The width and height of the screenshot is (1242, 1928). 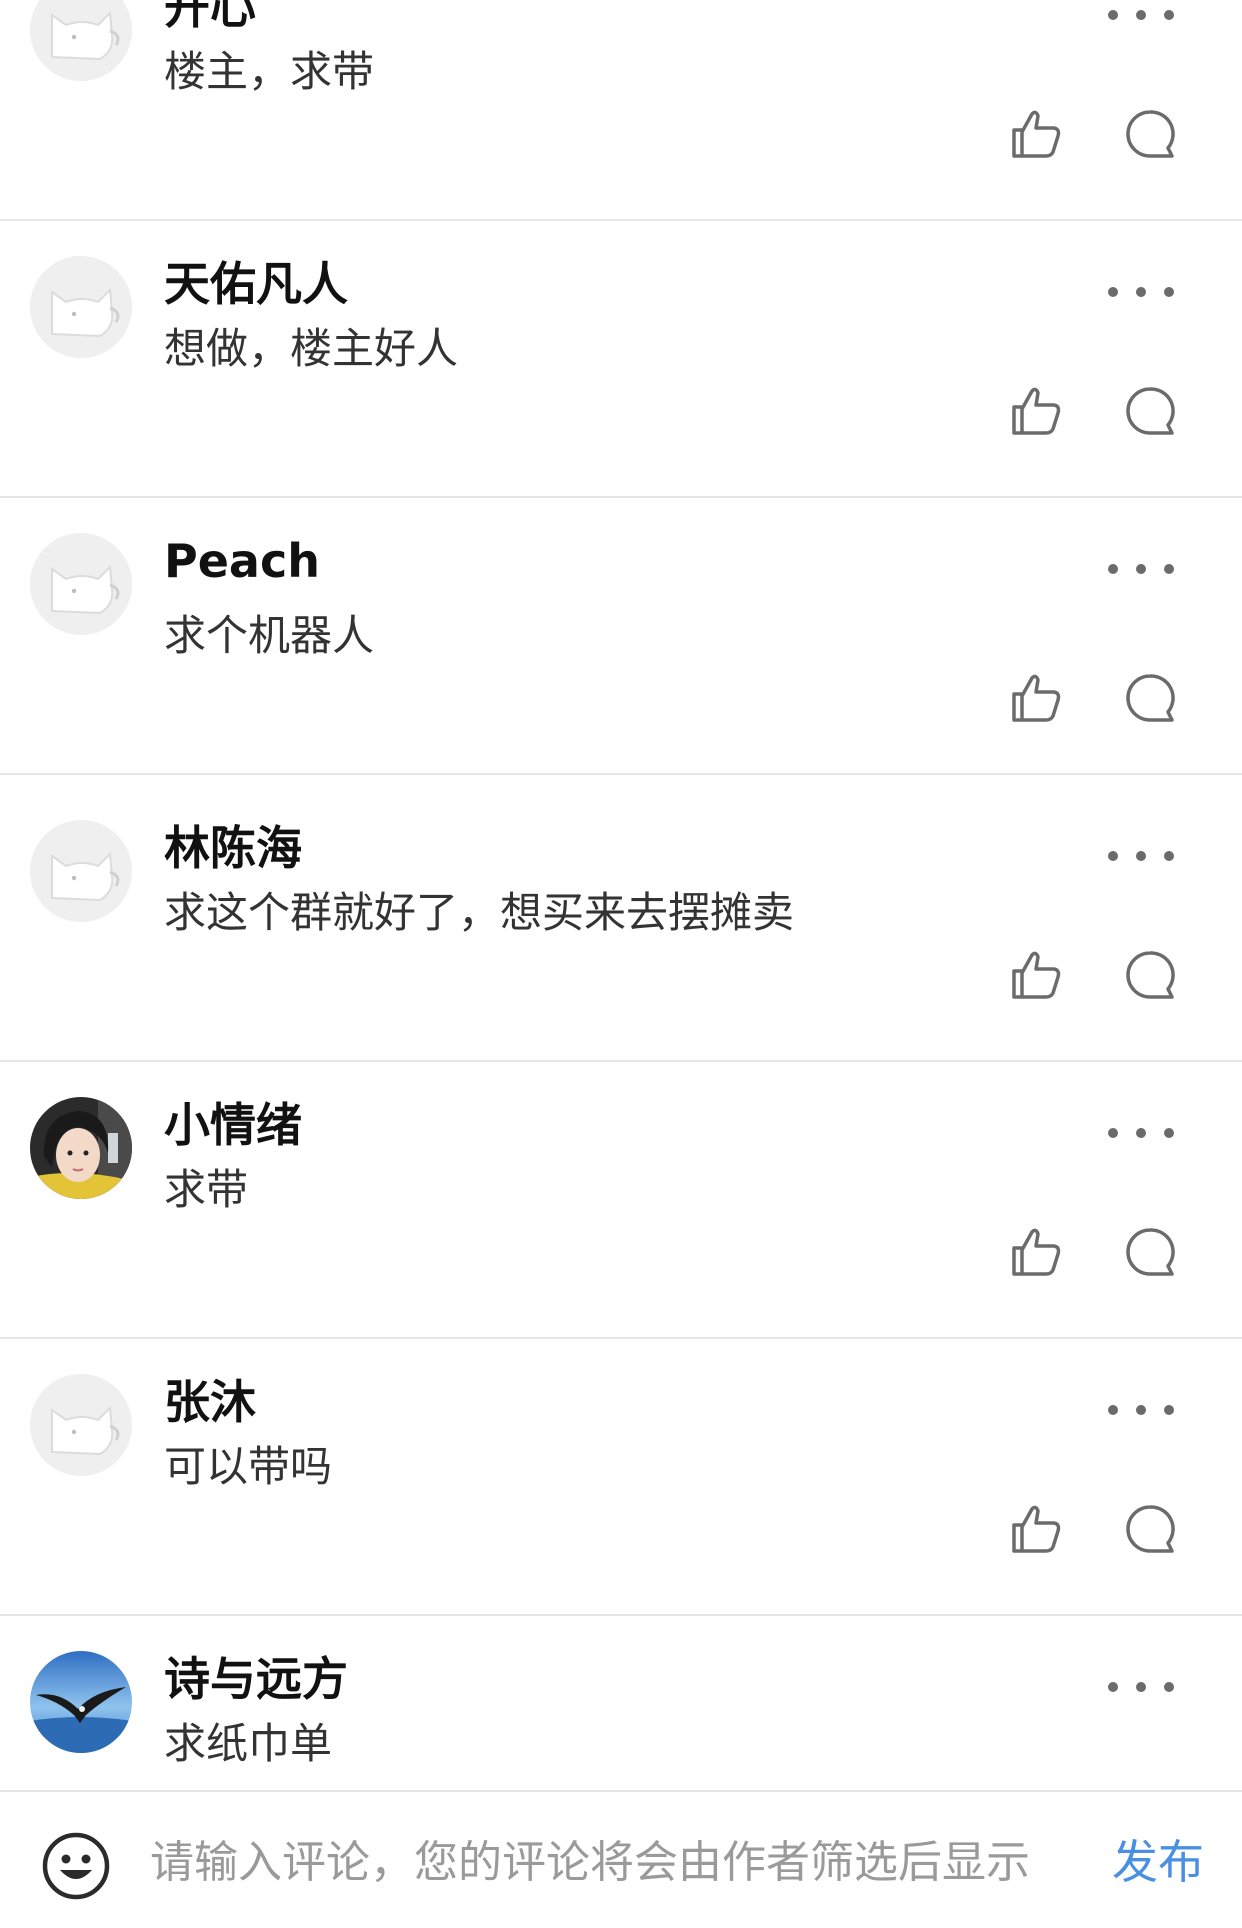 I want to click on comment-item: 天佑凡人 想做，楼主好人, so click(x=621, y=359).